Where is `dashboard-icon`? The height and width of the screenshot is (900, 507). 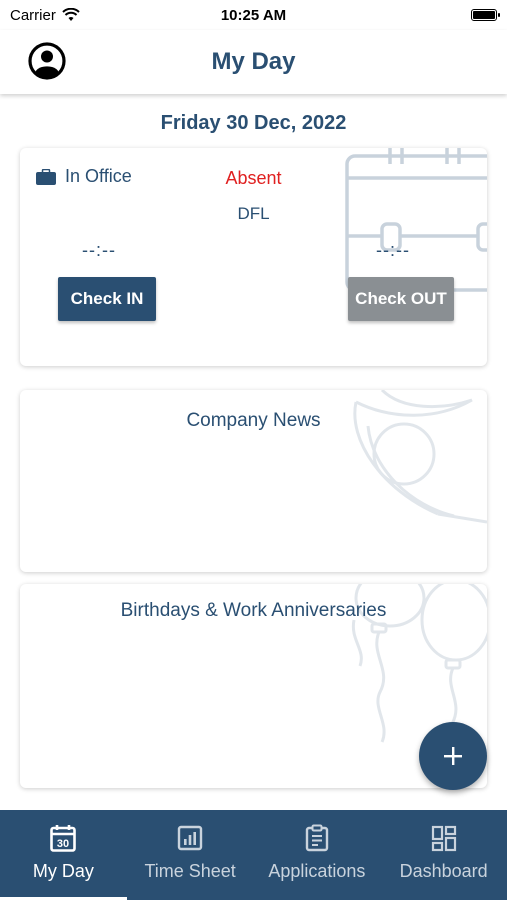
dashboard-icon is located at coordinates (443, 838).